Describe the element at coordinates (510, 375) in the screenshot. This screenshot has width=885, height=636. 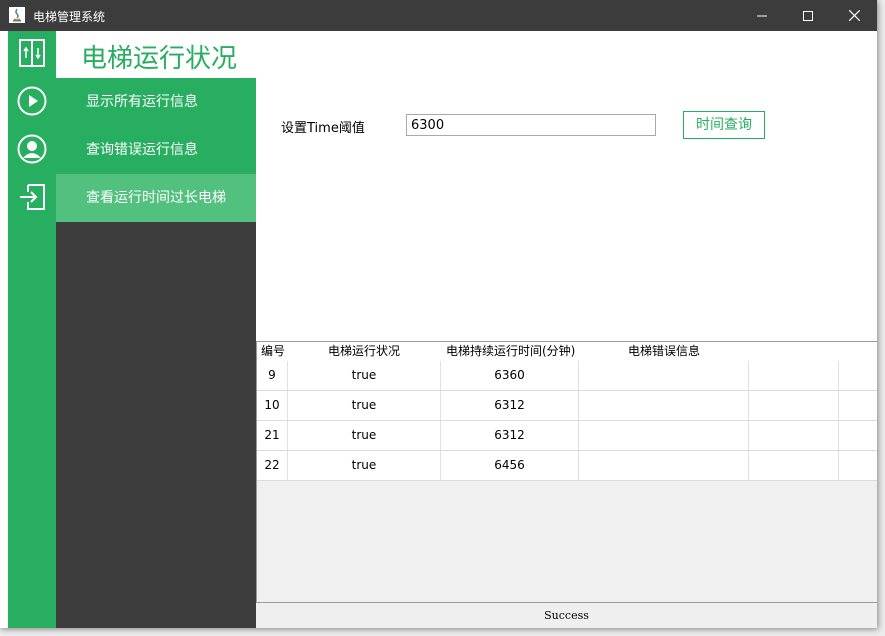
I see `cell-runtime: 6360` at that location.